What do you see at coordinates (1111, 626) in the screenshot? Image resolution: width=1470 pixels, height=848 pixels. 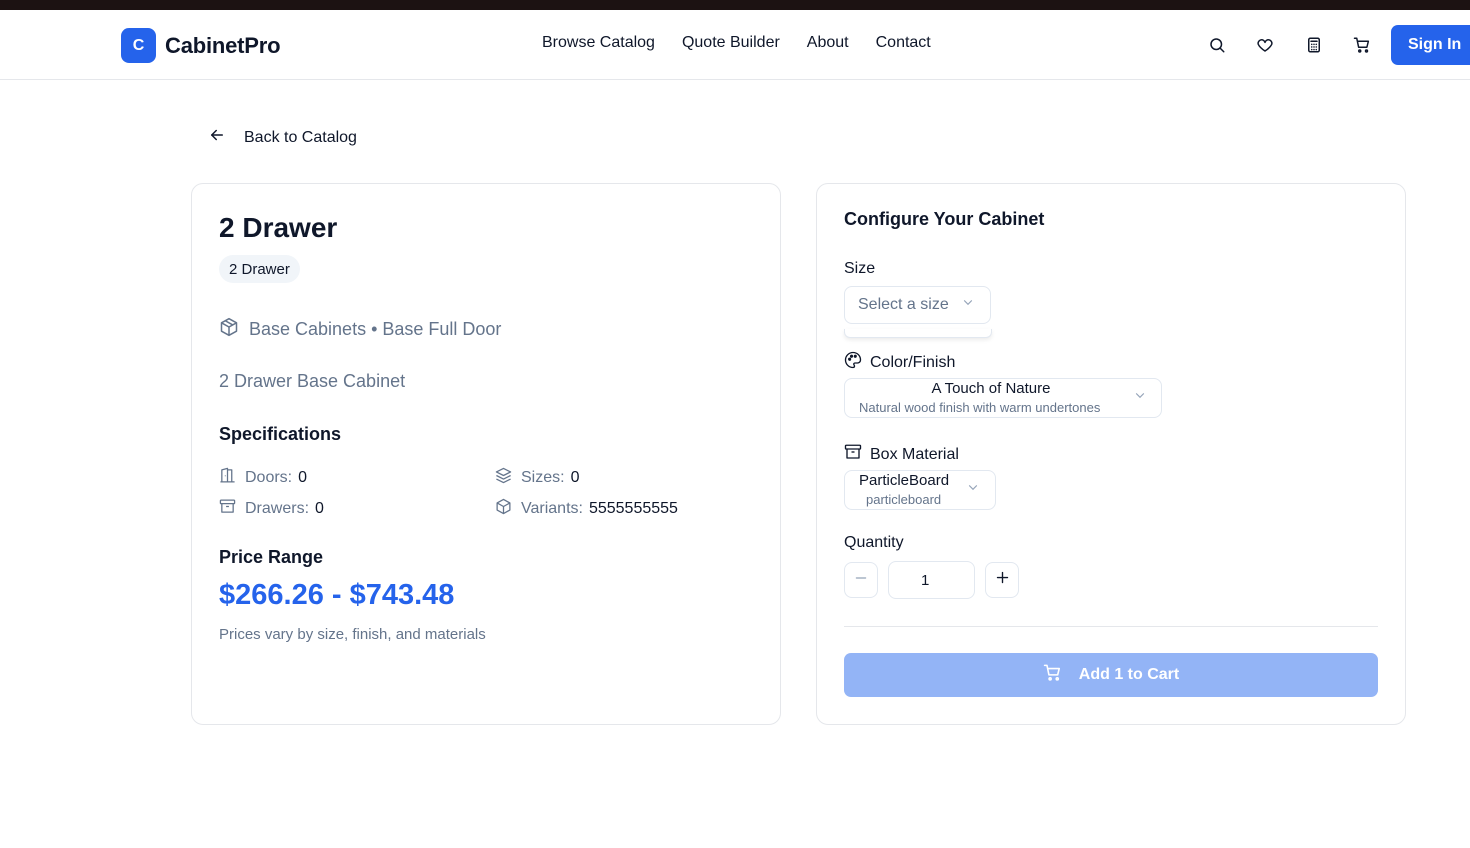 I see `divider` at bounding box center [1111, 626].